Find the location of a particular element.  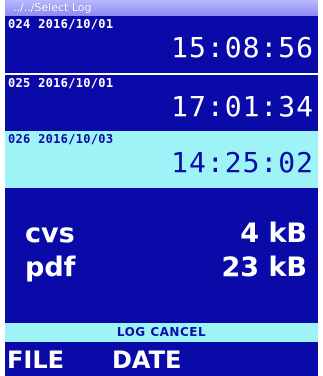

file-softkey: FILE is located at coordinates (35, 360).